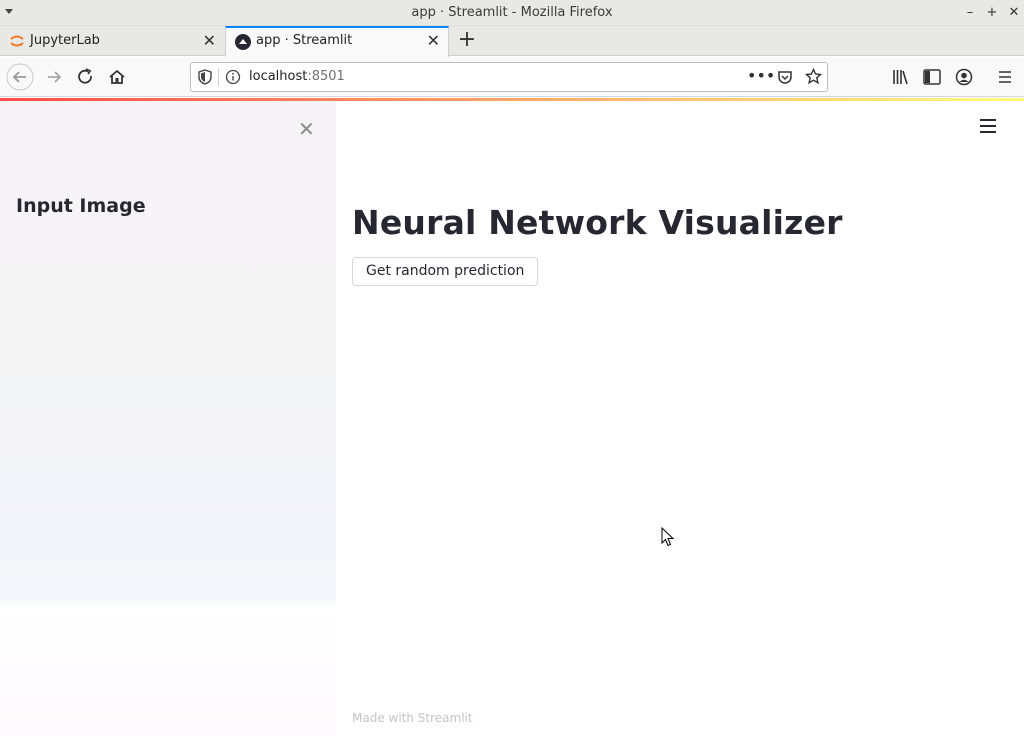 The width and height of the screenshot is (1024, 736). What do you see at coordinates (901, 77) in the screenshot?
I see `library-icon` at bounding box center [901, 77].